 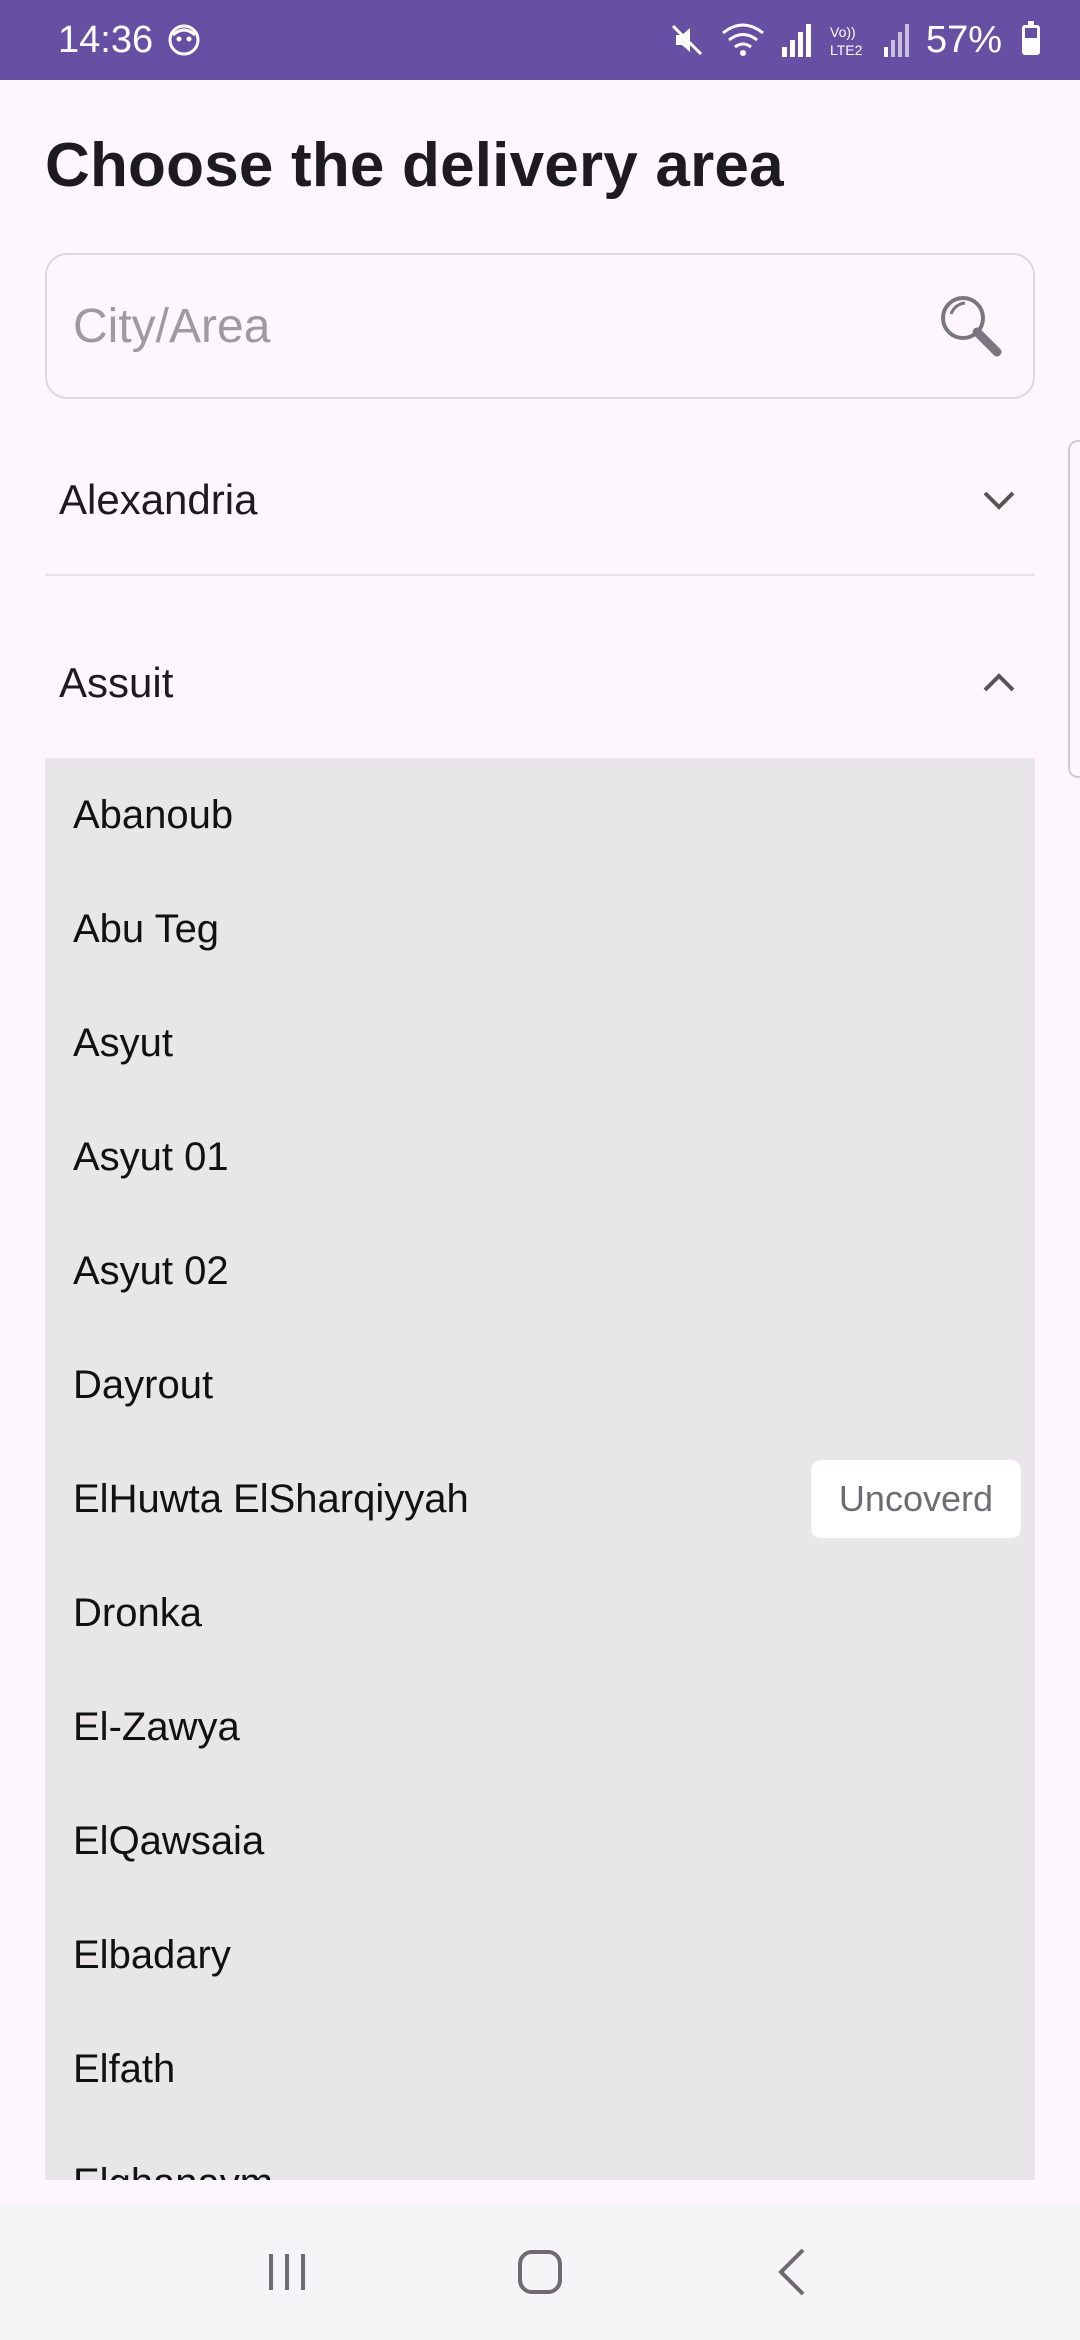 I want to click on area-name: Elghanaym, so click(x=173, y=2171).